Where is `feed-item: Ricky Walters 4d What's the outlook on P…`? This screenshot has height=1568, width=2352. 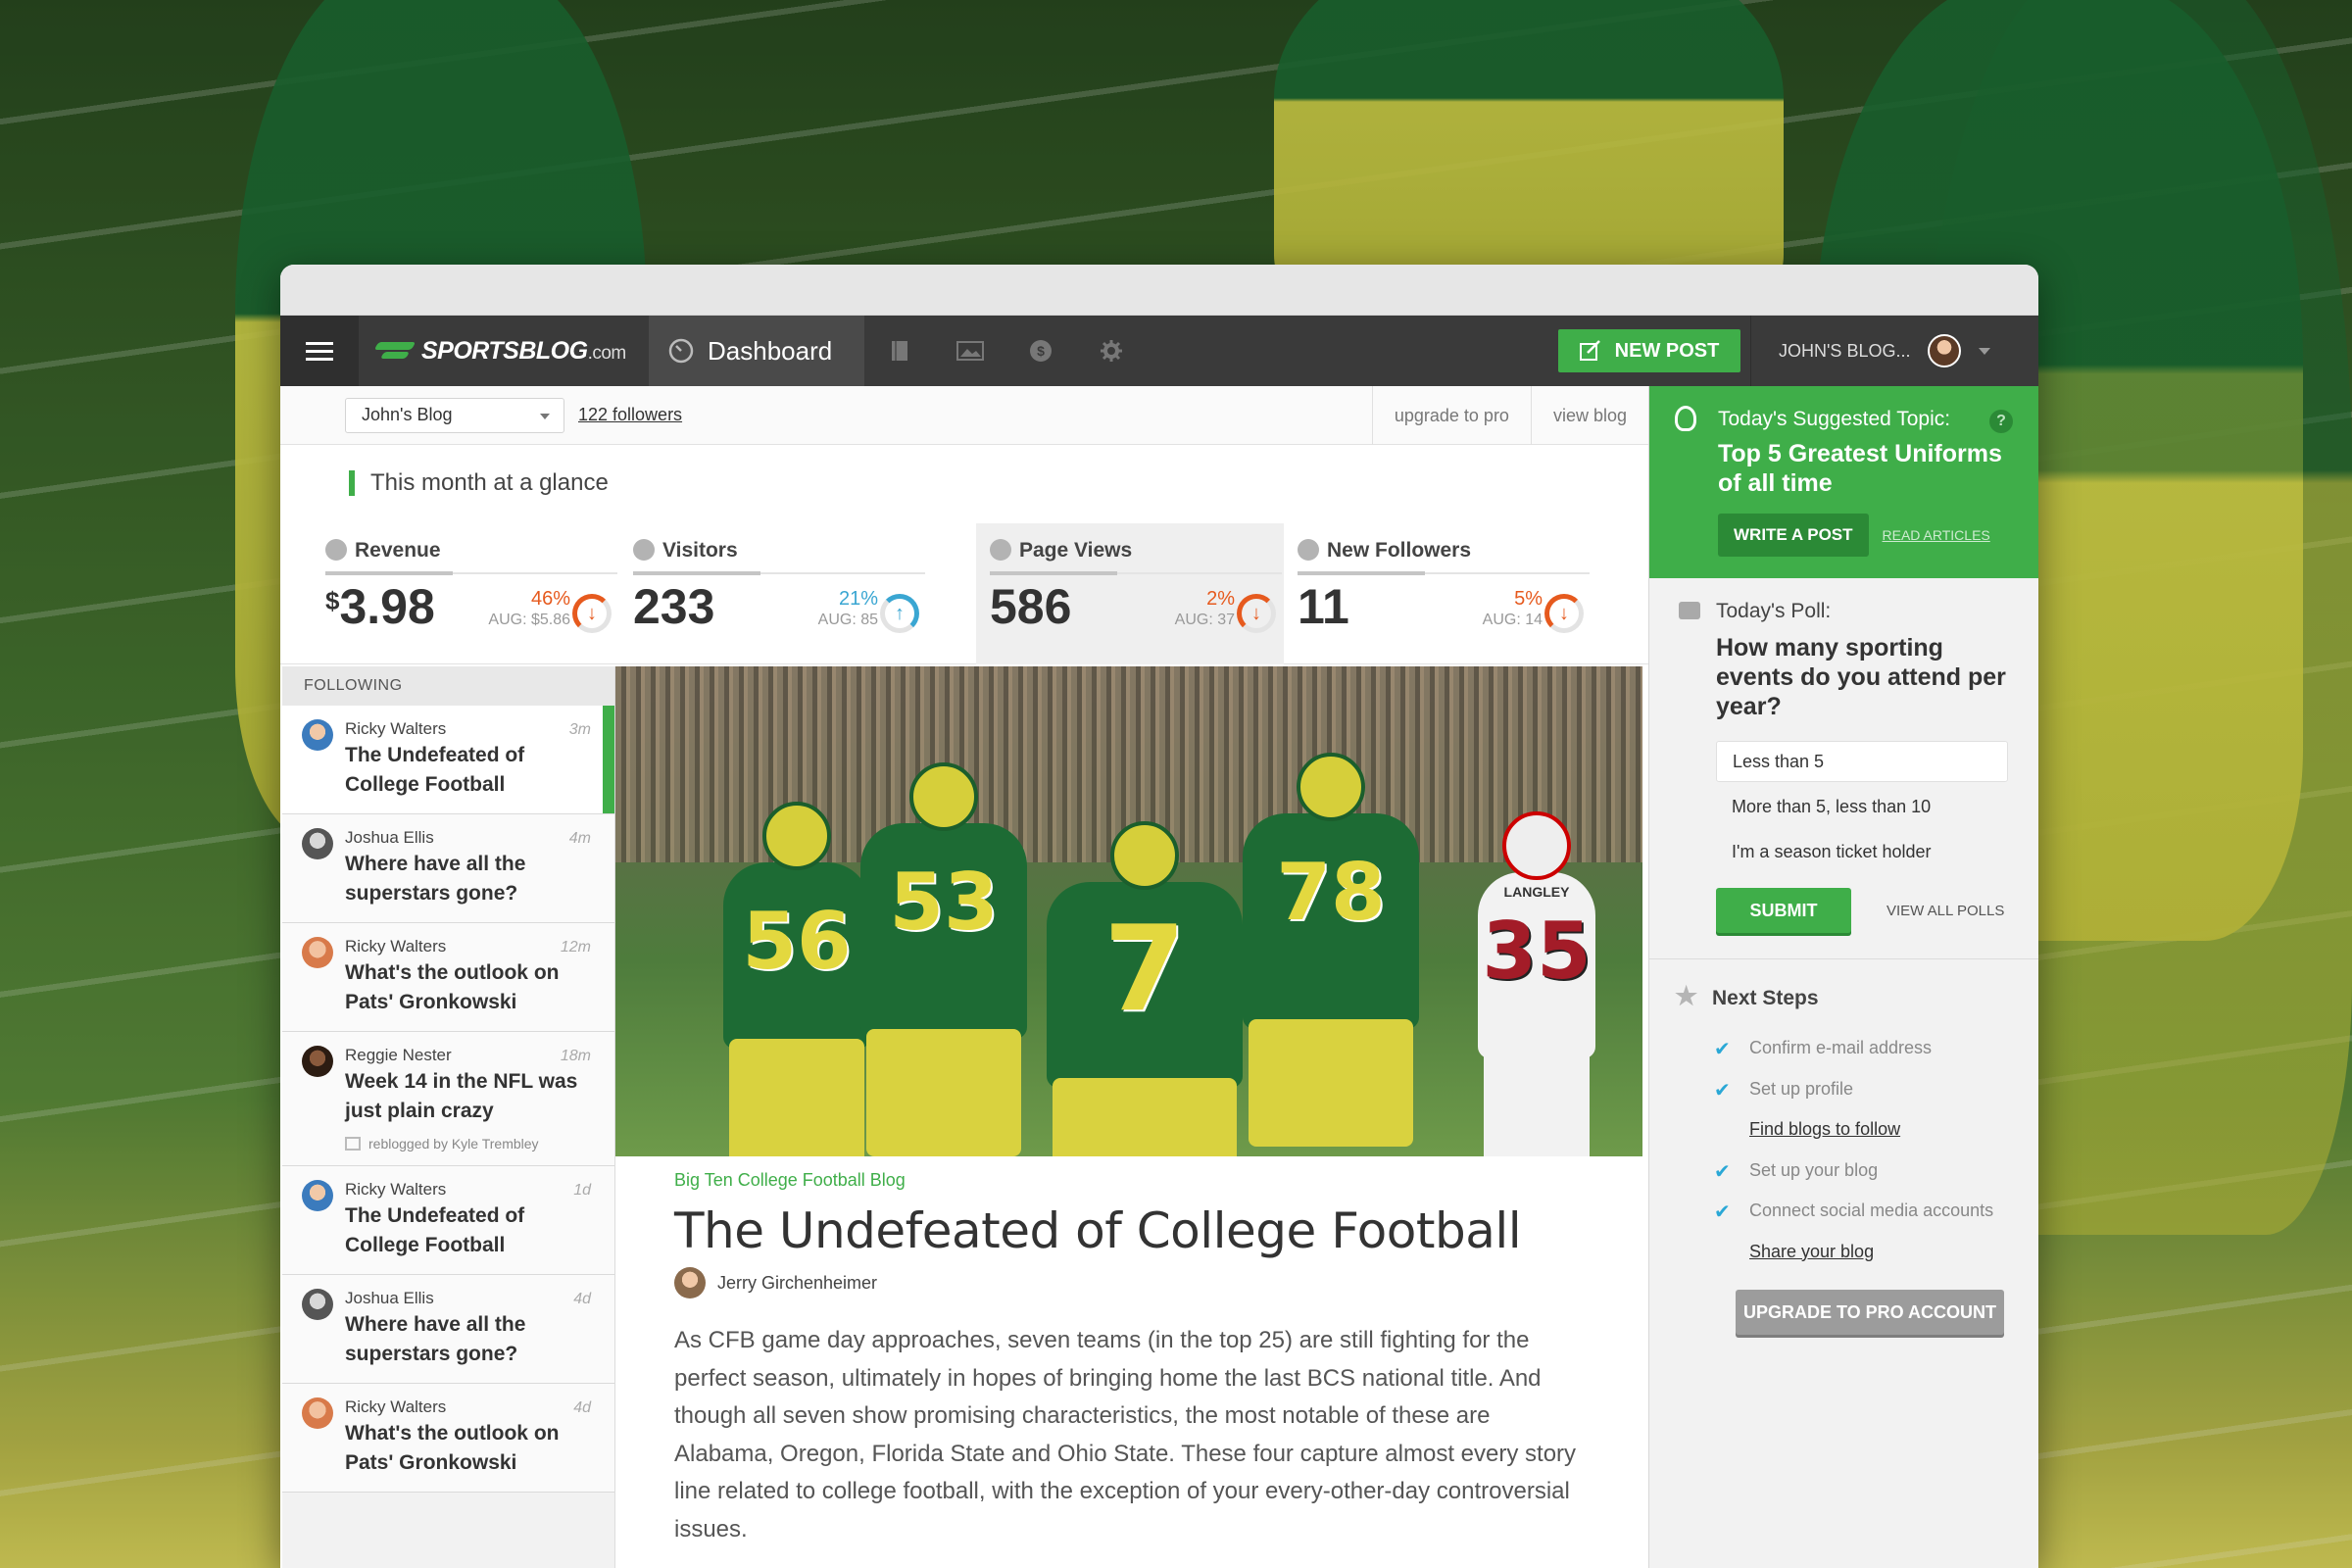 feed-item: Ricky Walters 4d What's the outlook on P… is located at coordinates (448, 1438).